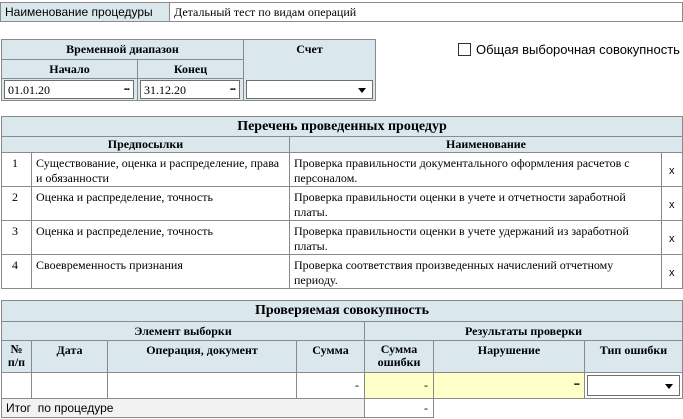  I want to click on total-cell: -, so click(399, 408).